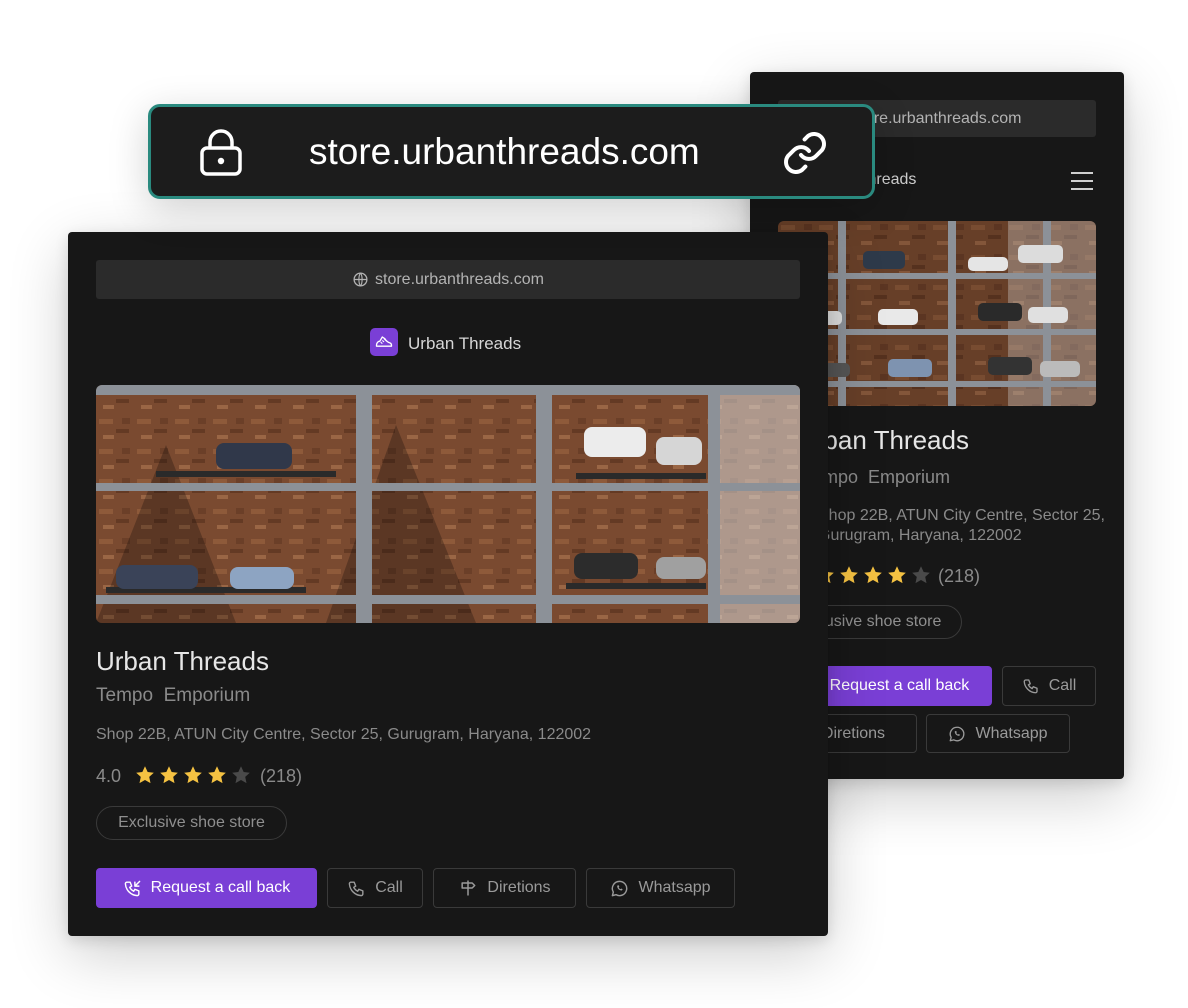  What do you see at coordinates (920, 535) in the screenshot?
I see `back-address-line2: Gurugram, Haryana, 122002` at bounding box center [920, 535].